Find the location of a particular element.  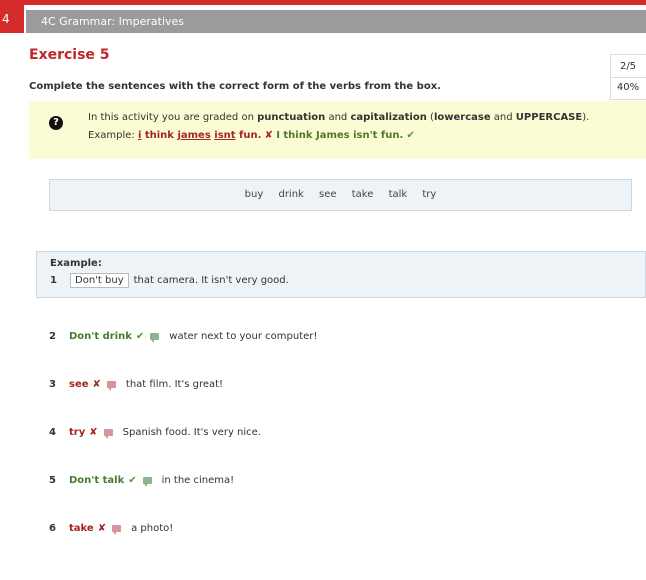

paren-close: ). is located at coordinates (586, 117).